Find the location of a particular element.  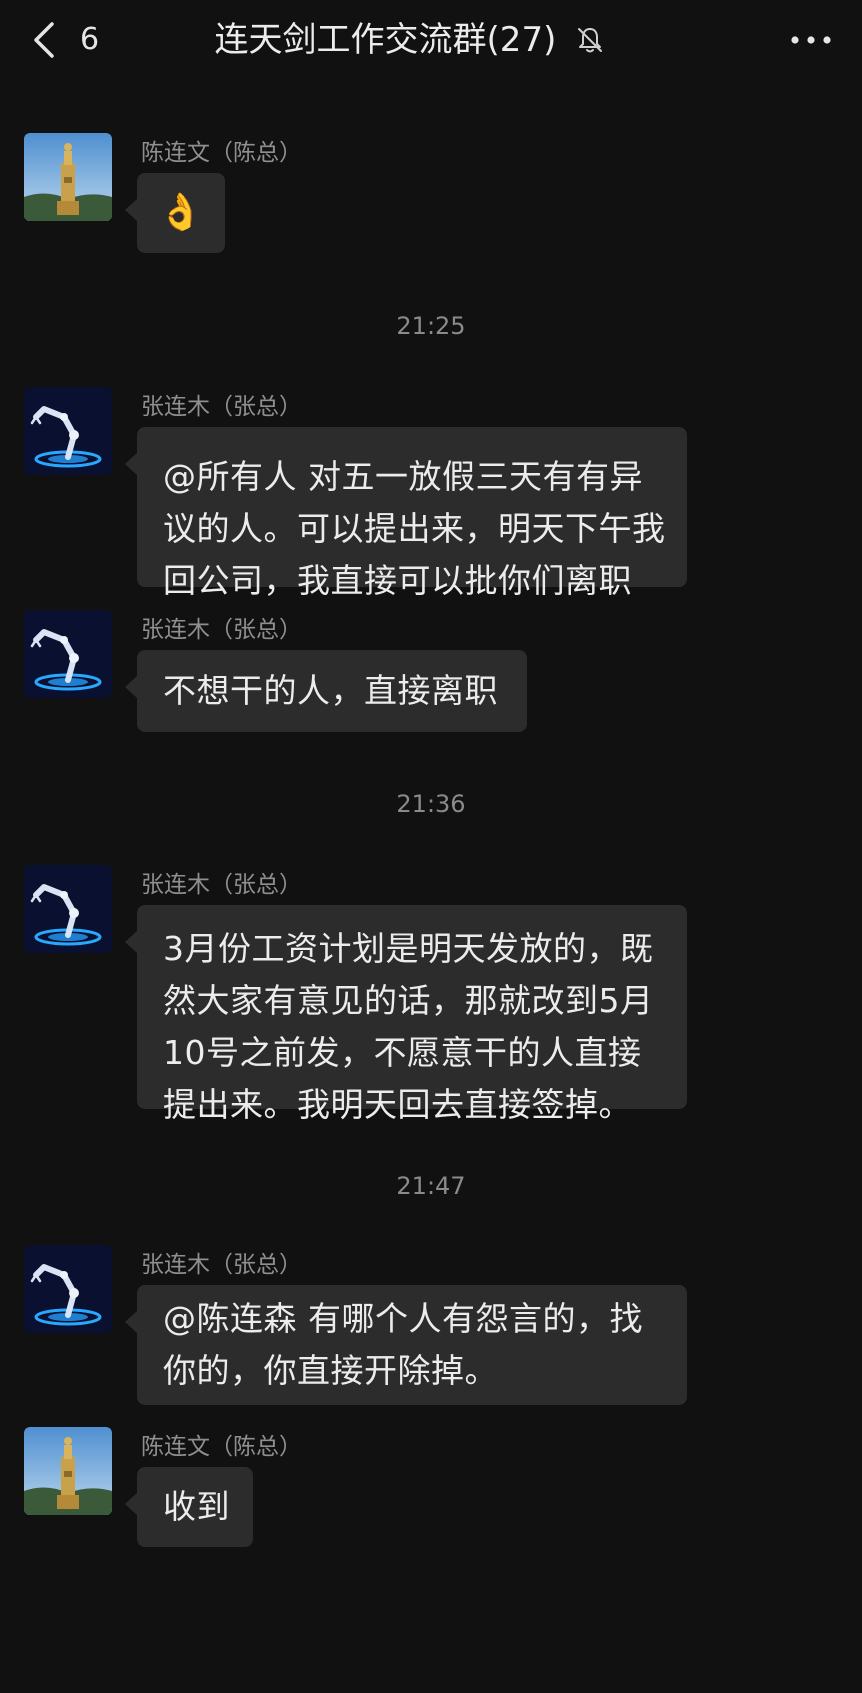

message-line: @所有人 对五一放假三天有有异 is located at coordinates (403, 476).